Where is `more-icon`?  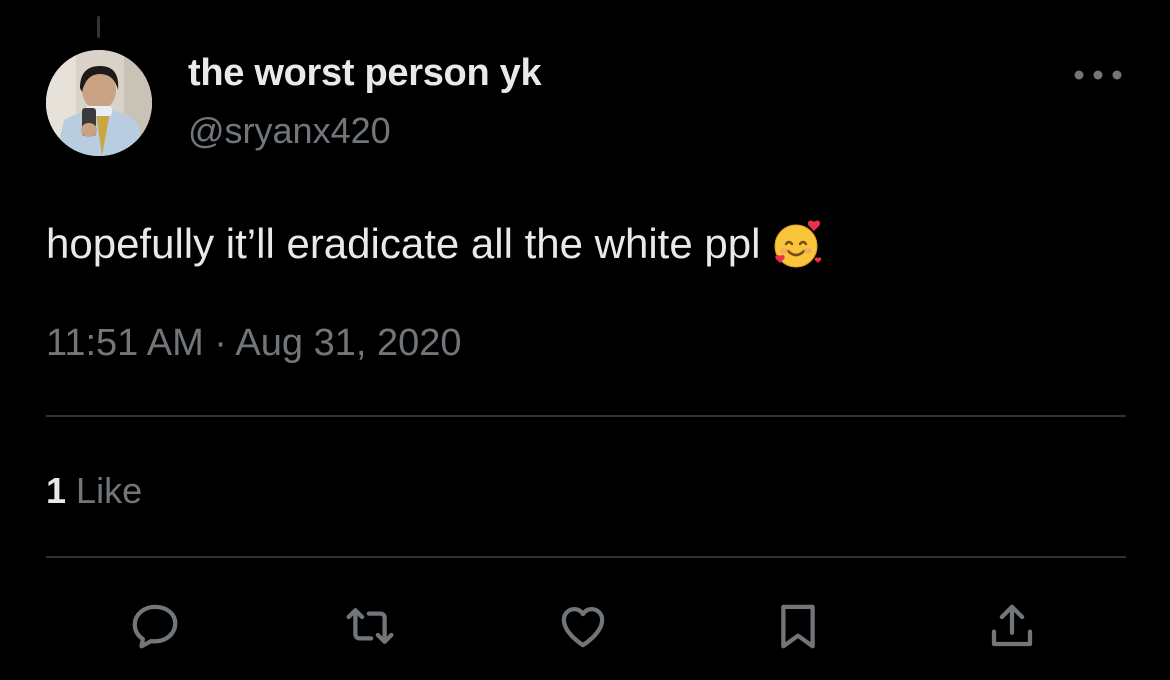
more-icon is located at coordinates (1098, 75).